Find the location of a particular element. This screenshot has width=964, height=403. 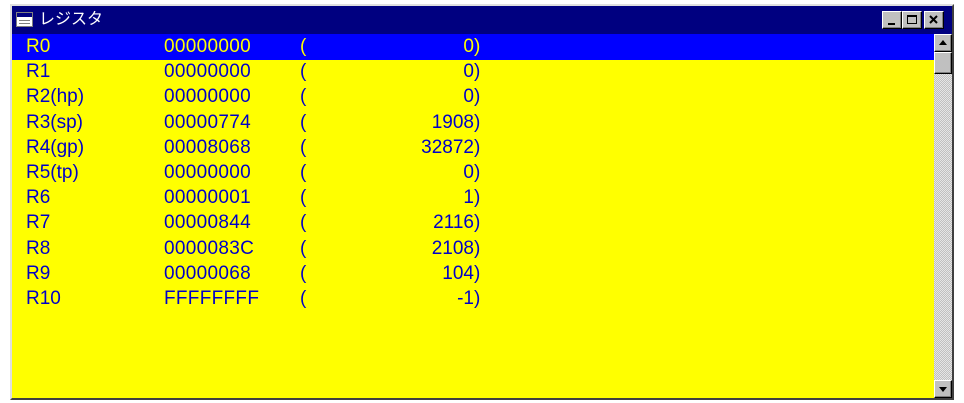

register-decimal-value: 104 is located at coordinates (458, 273).